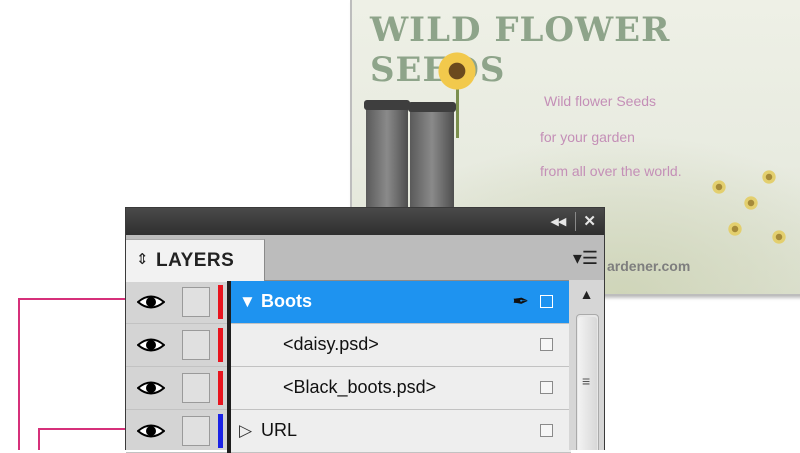 Image resolution: width=800 pixels, height=453 pixels. What do you see at coordinates (387, 155) in the screenshot?
I see `left-boot-image` at bounding box center [387, 155].